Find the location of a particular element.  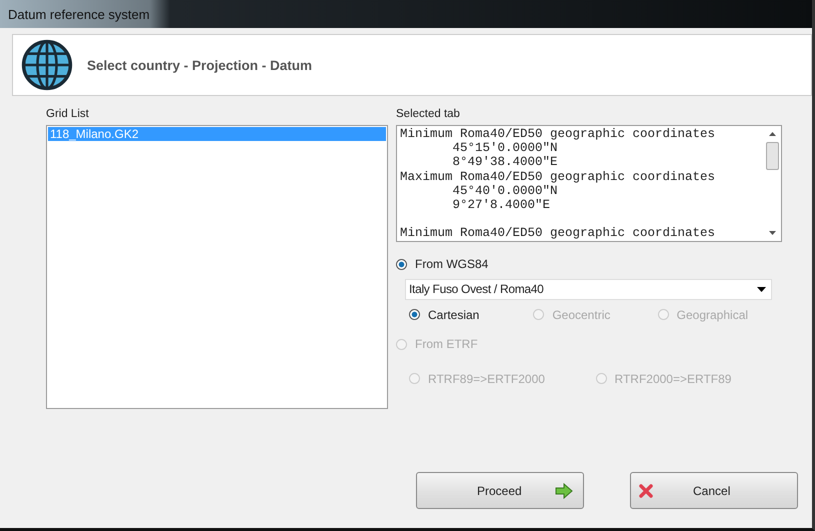

radio-label: From WGS84 is located at coordinates (451, 264).